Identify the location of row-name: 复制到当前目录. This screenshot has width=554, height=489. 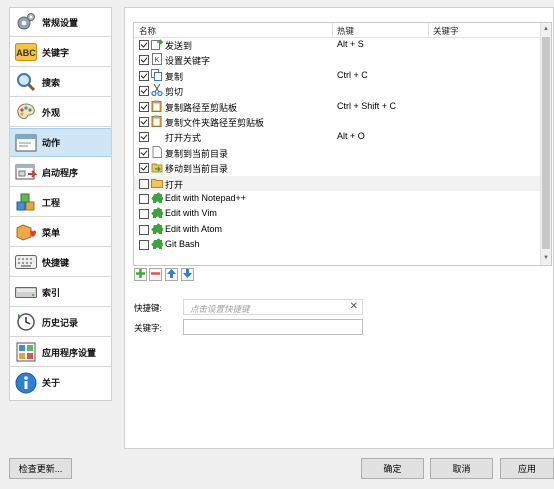
(197, 153).